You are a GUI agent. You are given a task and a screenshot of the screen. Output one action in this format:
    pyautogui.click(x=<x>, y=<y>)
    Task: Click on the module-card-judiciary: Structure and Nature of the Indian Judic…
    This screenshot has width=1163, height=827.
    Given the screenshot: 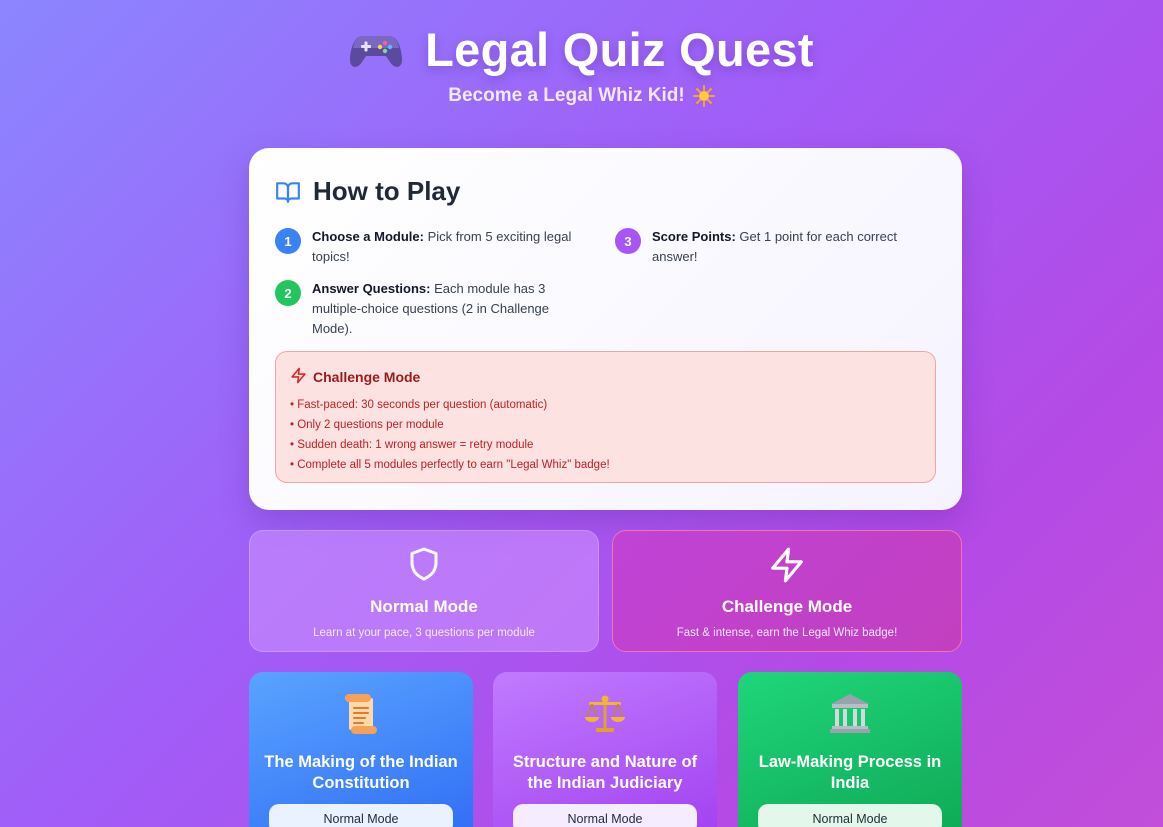 What is the action you would take?
    pyautogui.click(x=605, y=749)
    